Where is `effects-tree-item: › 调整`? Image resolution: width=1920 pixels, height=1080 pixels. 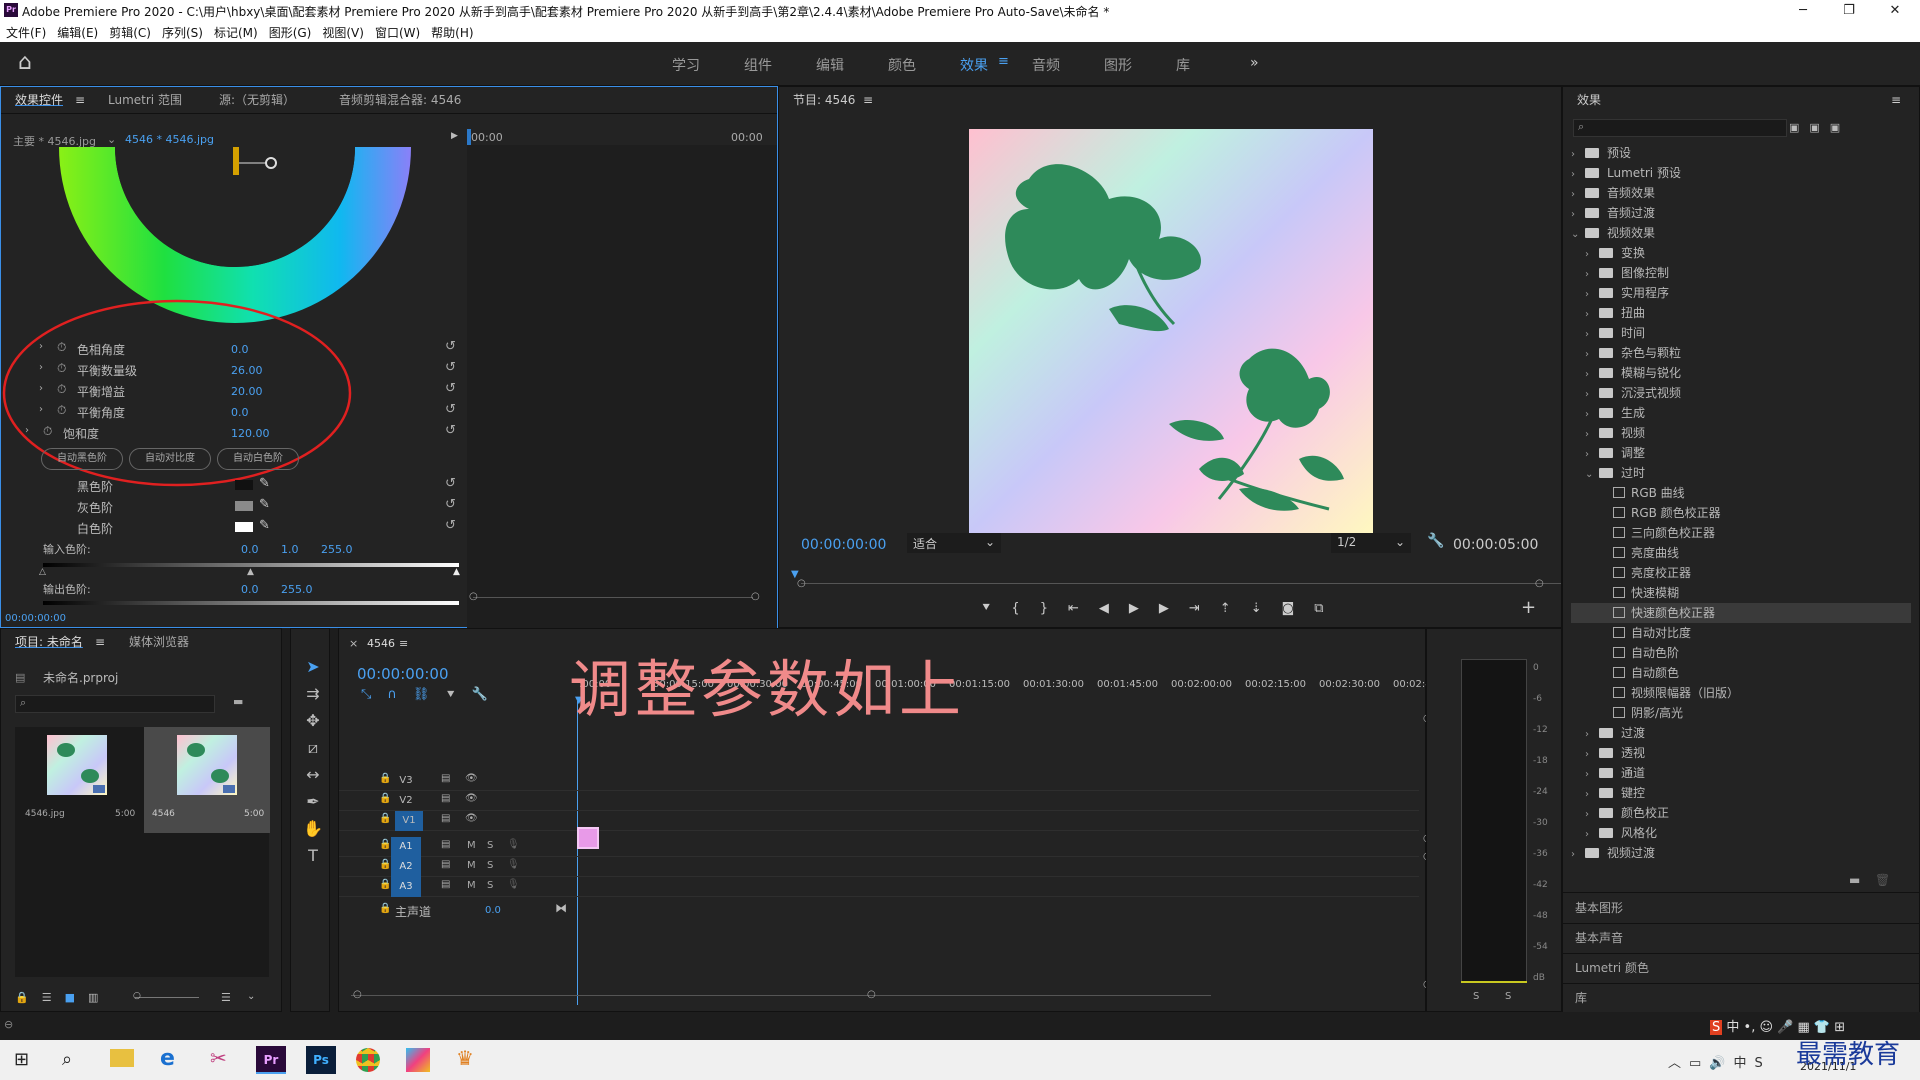
effects-tree-item: › 调整 is located at coordinates (1741, 453).